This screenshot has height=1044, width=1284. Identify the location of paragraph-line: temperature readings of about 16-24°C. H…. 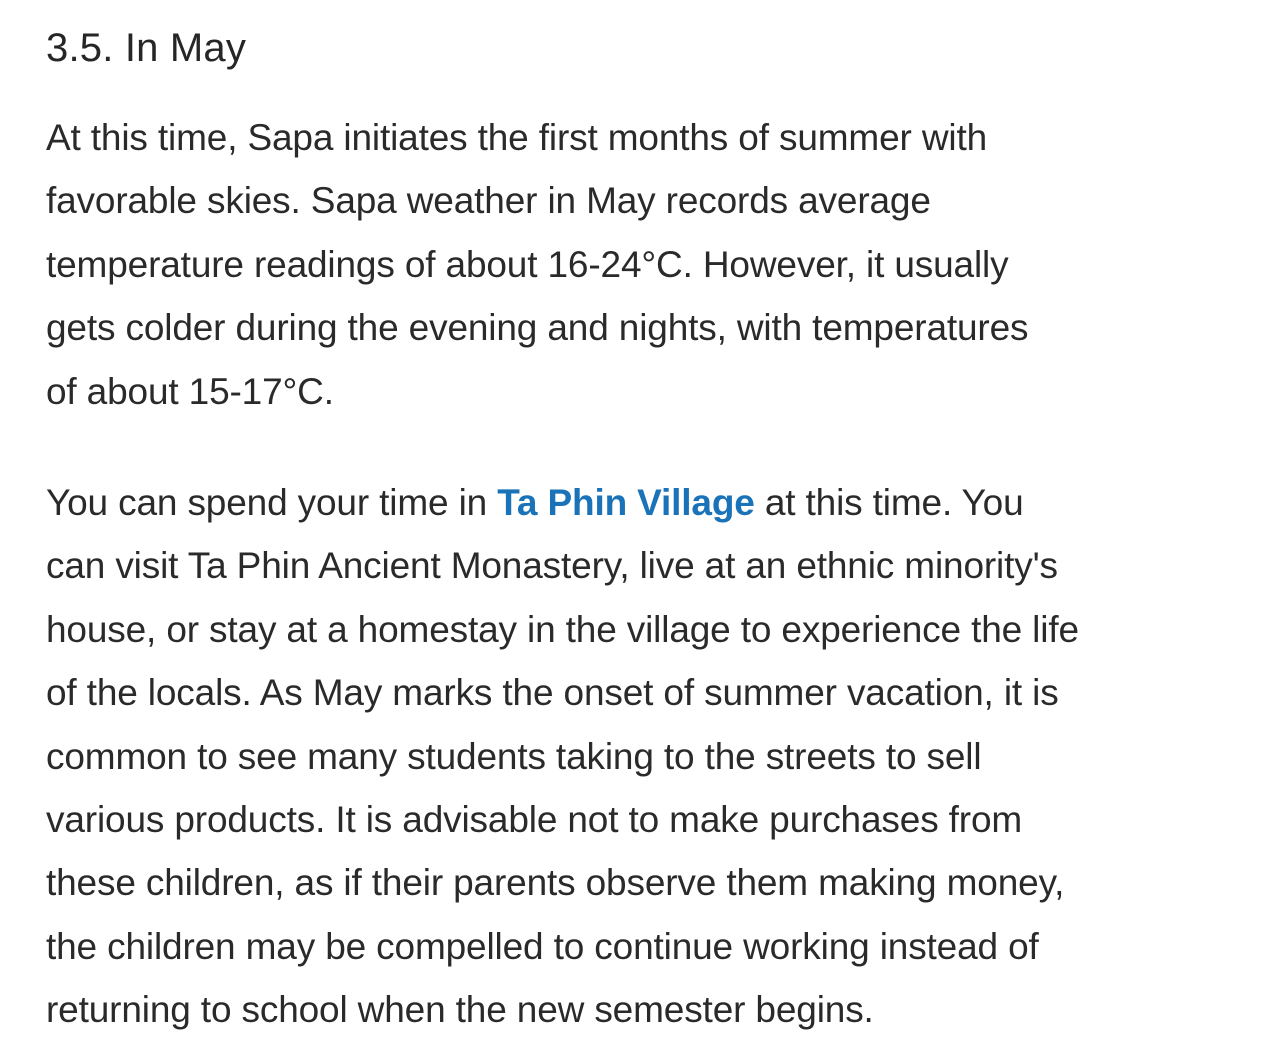
(527, 264).